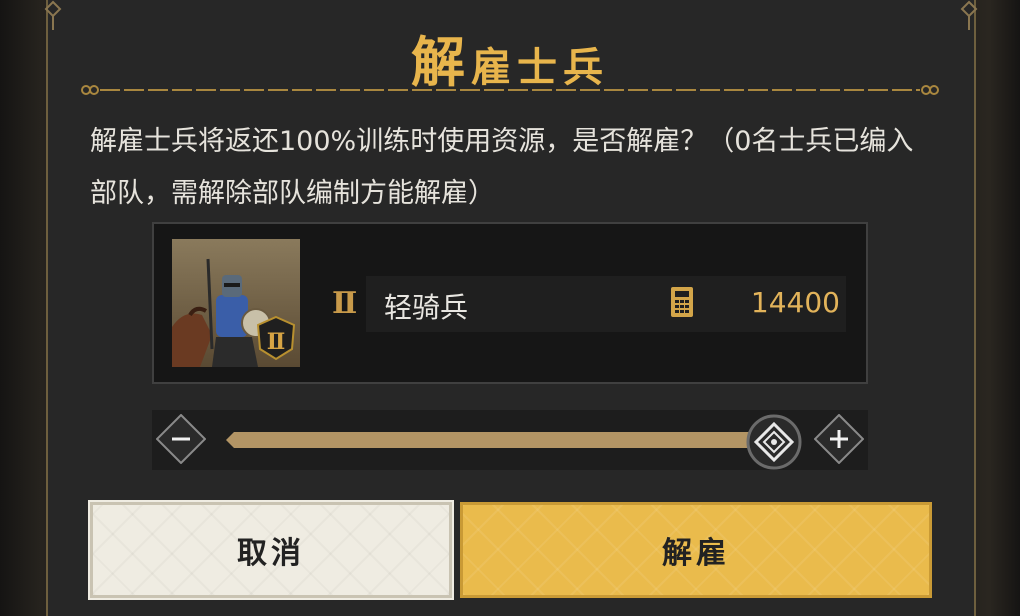 The image size is (1020, 616). I want to click on unit-portrait-knight-icon: Ⅱ, so click(236, 303).